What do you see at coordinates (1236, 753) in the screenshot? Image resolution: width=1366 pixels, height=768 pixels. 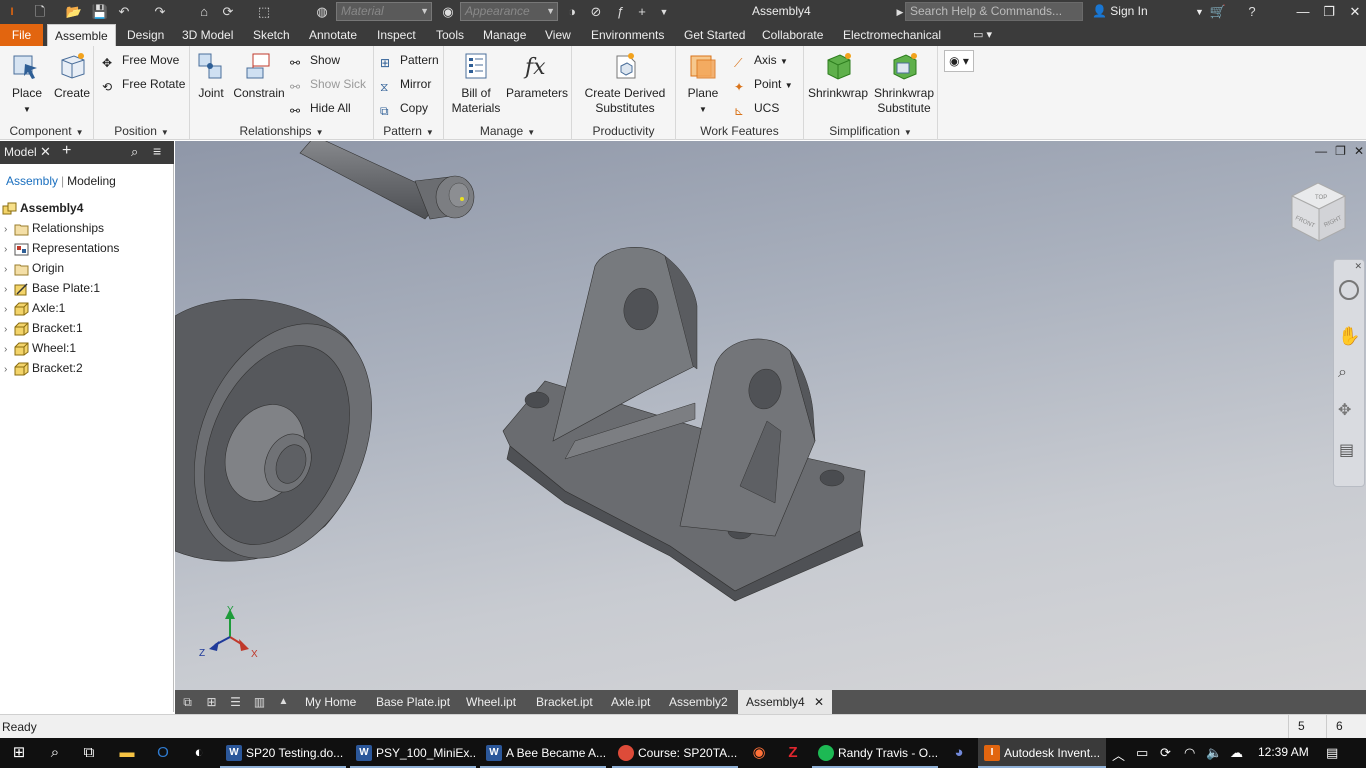 I see `tray-onedrive-icon: ☁` at bounding box center [1236, 753].